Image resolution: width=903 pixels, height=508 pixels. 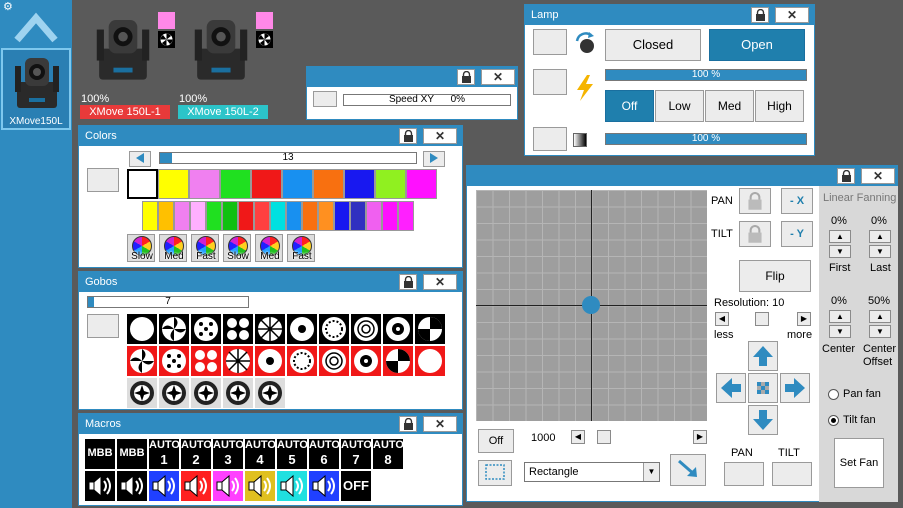 What do you see at coordinates (706, 139) in the screenshot?
I see `dimmer-level-bar: 100 %` at bounding box center [706, 139].